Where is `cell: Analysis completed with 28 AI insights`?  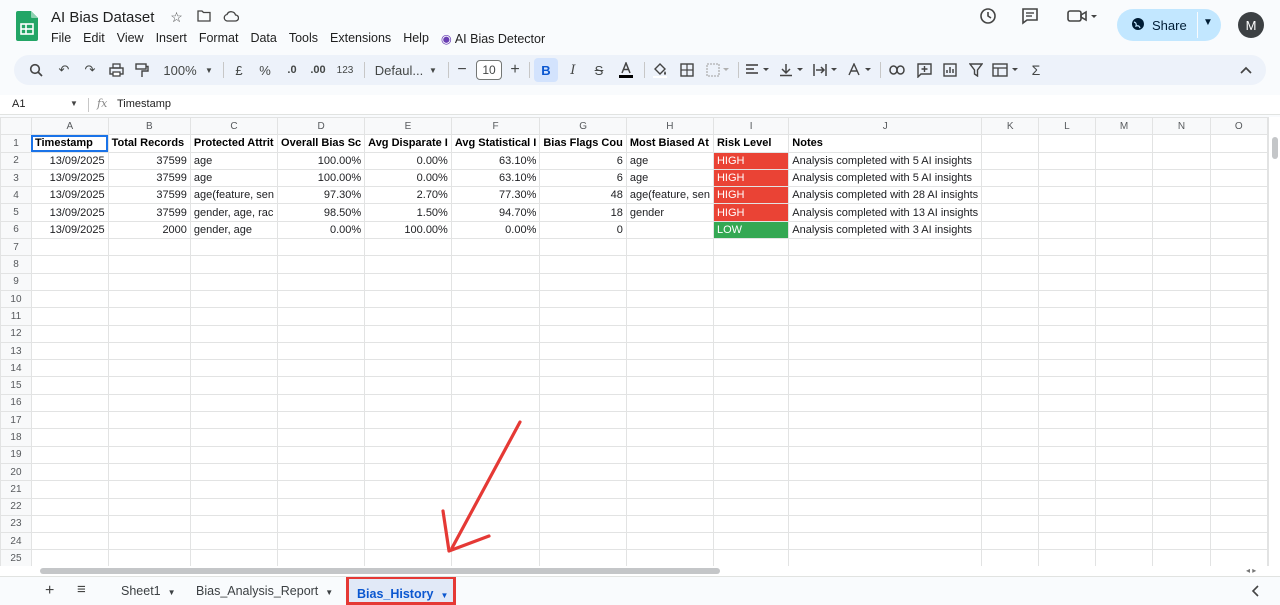
cell: Analysis completed with 28 AI insights is located at coordinates (885, 195).